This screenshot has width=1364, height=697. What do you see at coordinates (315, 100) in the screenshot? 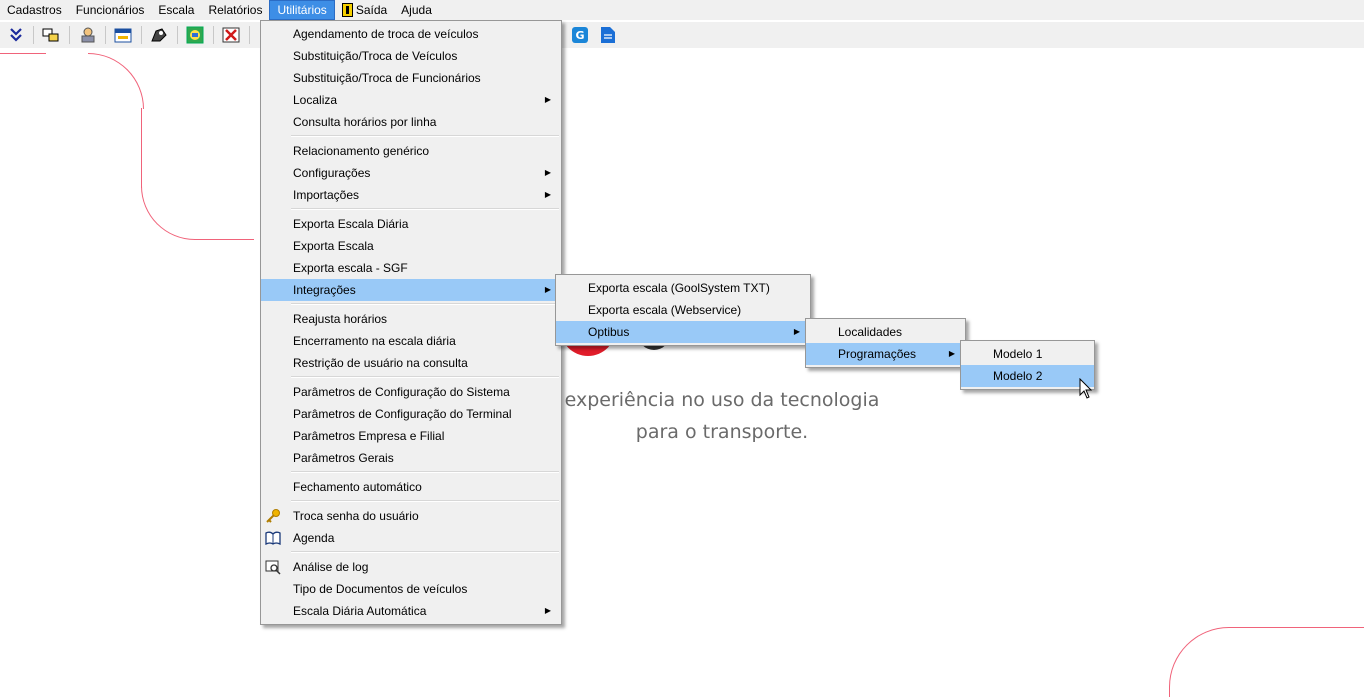
I see `menu-item-localiza-label: Localiza` at bounding box center [315, 100].